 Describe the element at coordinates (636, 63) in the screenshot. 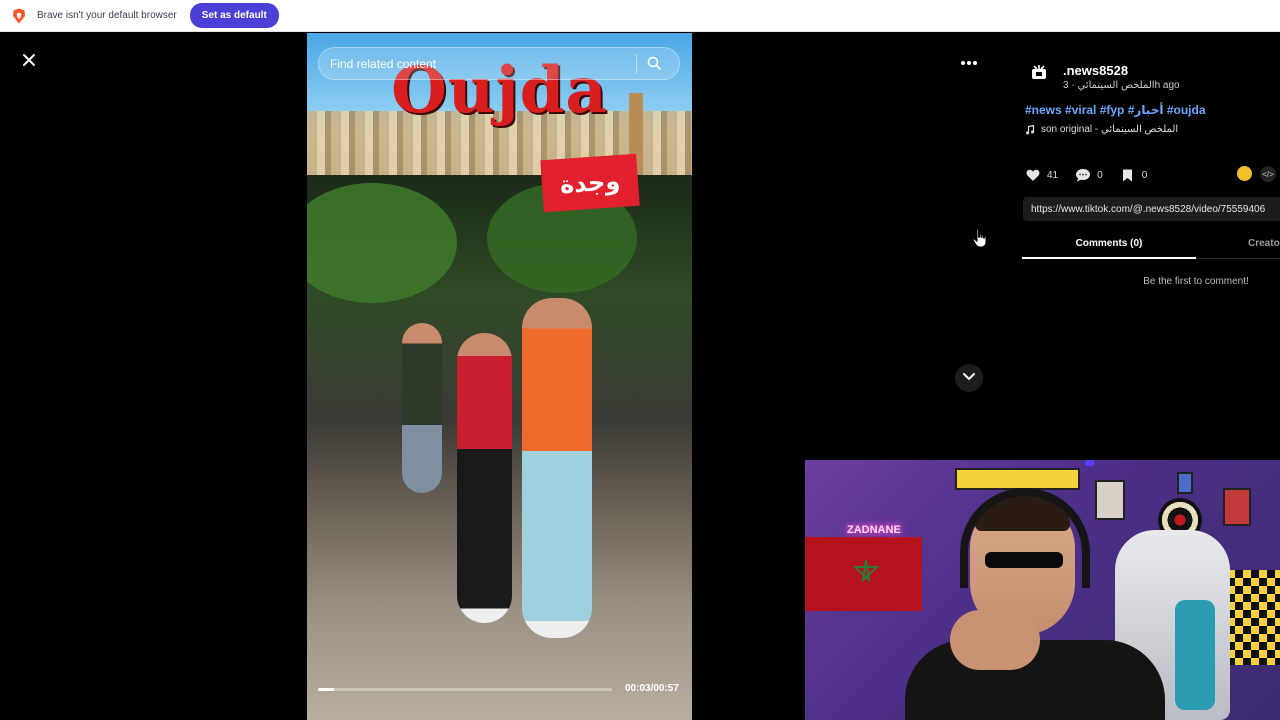

I see `search-divider` at that location.